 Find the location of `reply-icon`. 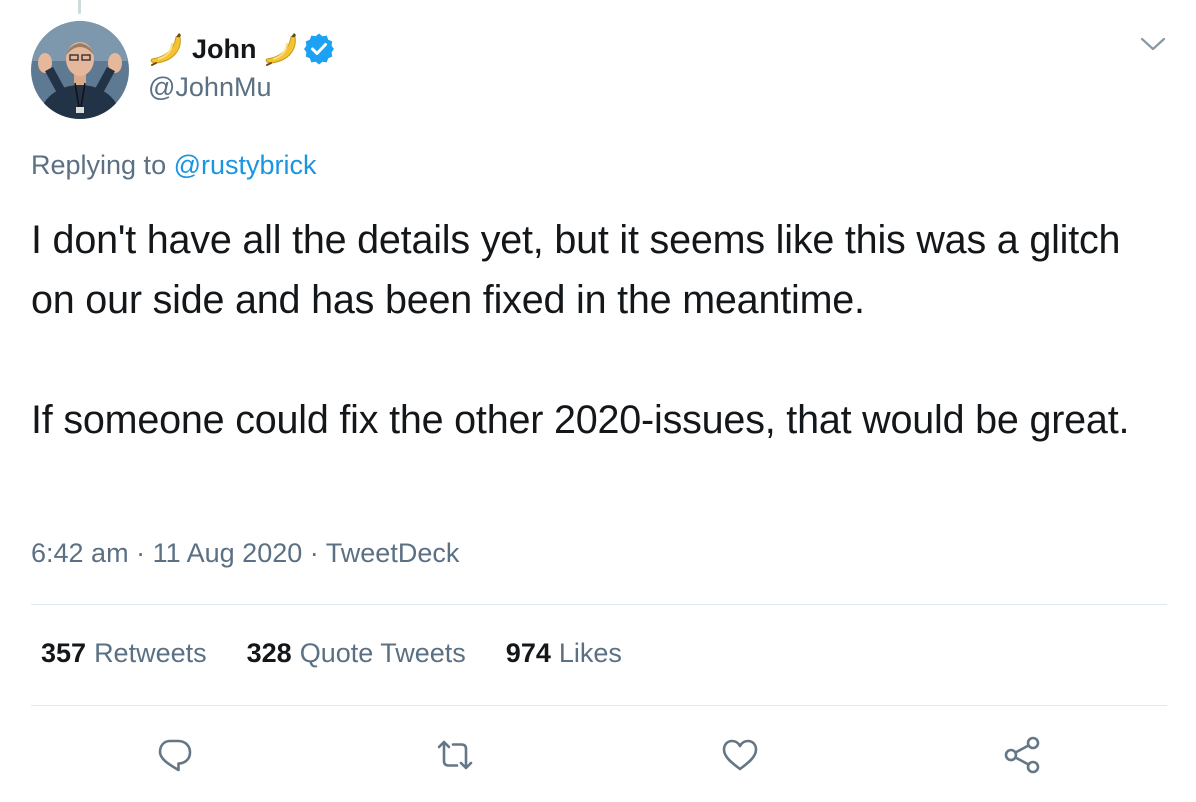

reply-icon is located at coordinates (174, 755).